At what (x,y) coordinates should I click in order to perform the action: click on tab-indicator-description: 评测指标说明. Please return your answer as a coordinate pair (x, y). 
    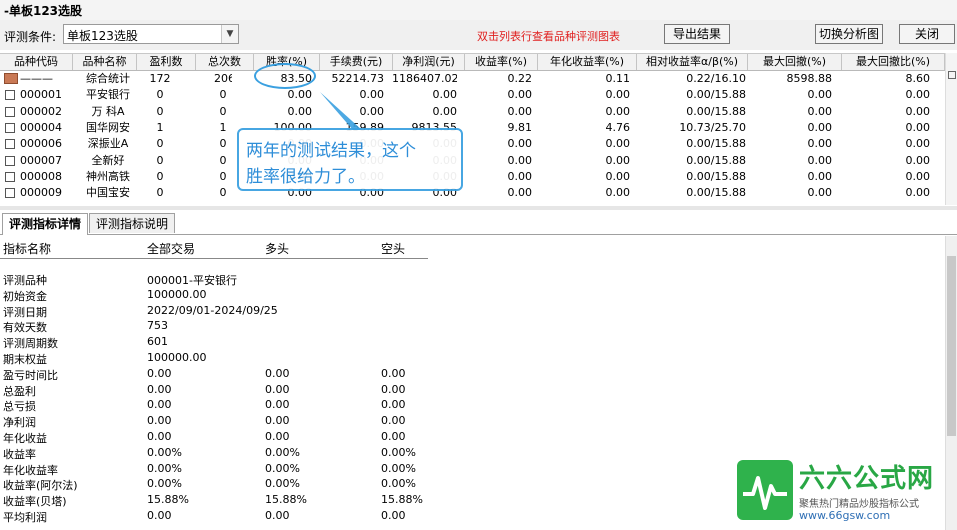
    Looking at the image, I should click on (132, 223).